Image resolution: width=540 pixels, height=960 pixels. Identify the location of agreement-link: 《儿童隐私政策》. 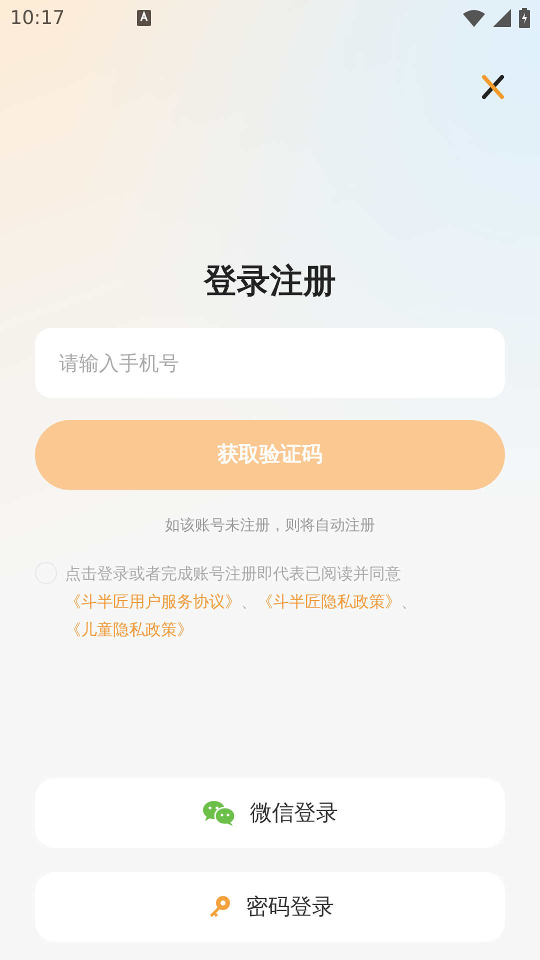
(129, 629).